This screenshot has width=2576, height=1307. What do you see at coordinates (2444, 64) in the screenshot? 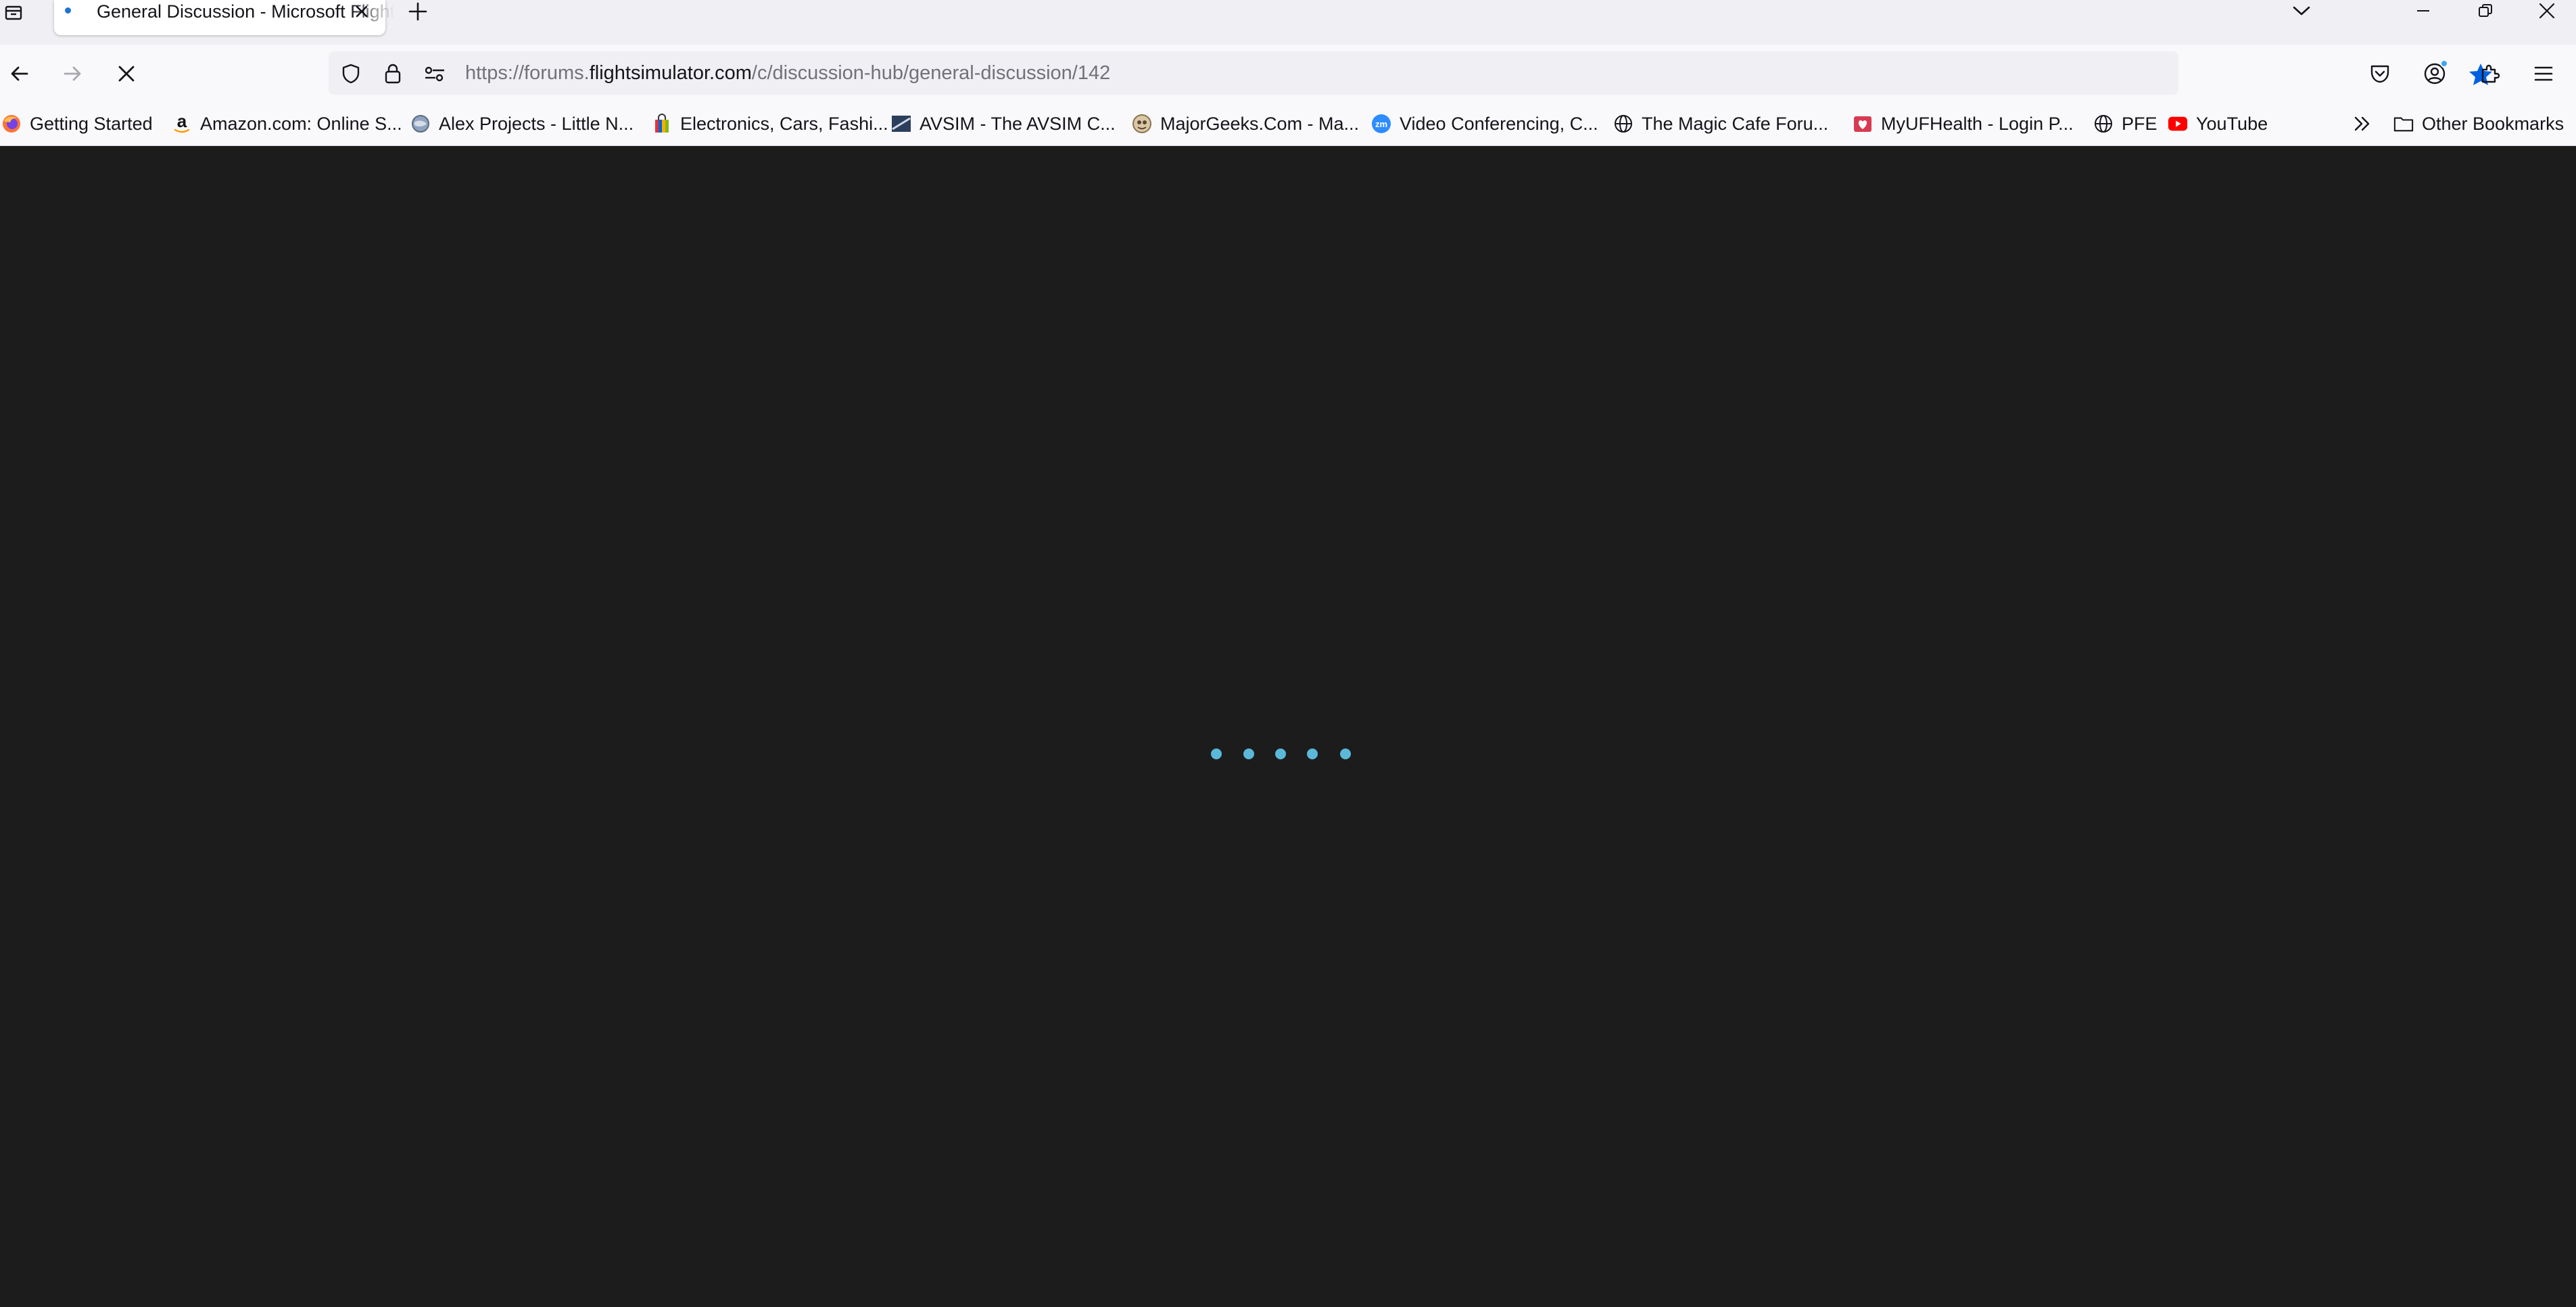
I see `notification-badge` at bounding box center [2444, 64].